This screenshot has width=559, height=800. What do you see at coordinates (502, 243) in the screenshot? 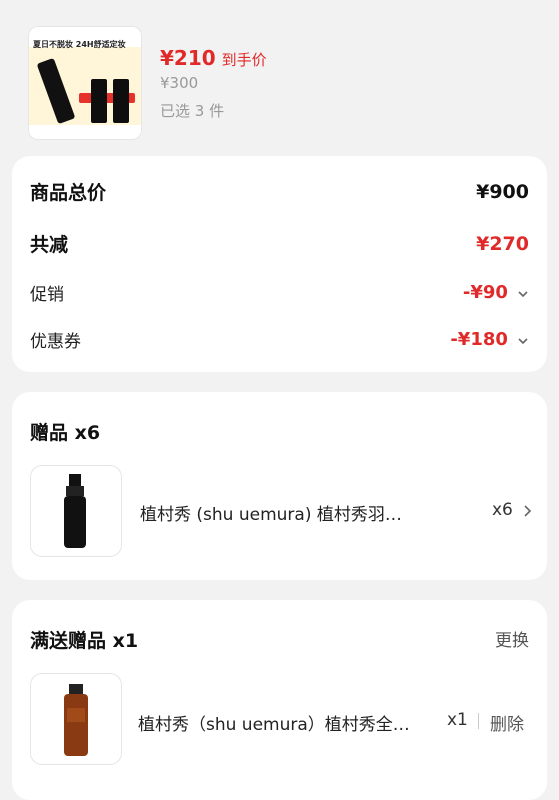
I see `discount-value: ¥270` at bounding box center [502, 243].